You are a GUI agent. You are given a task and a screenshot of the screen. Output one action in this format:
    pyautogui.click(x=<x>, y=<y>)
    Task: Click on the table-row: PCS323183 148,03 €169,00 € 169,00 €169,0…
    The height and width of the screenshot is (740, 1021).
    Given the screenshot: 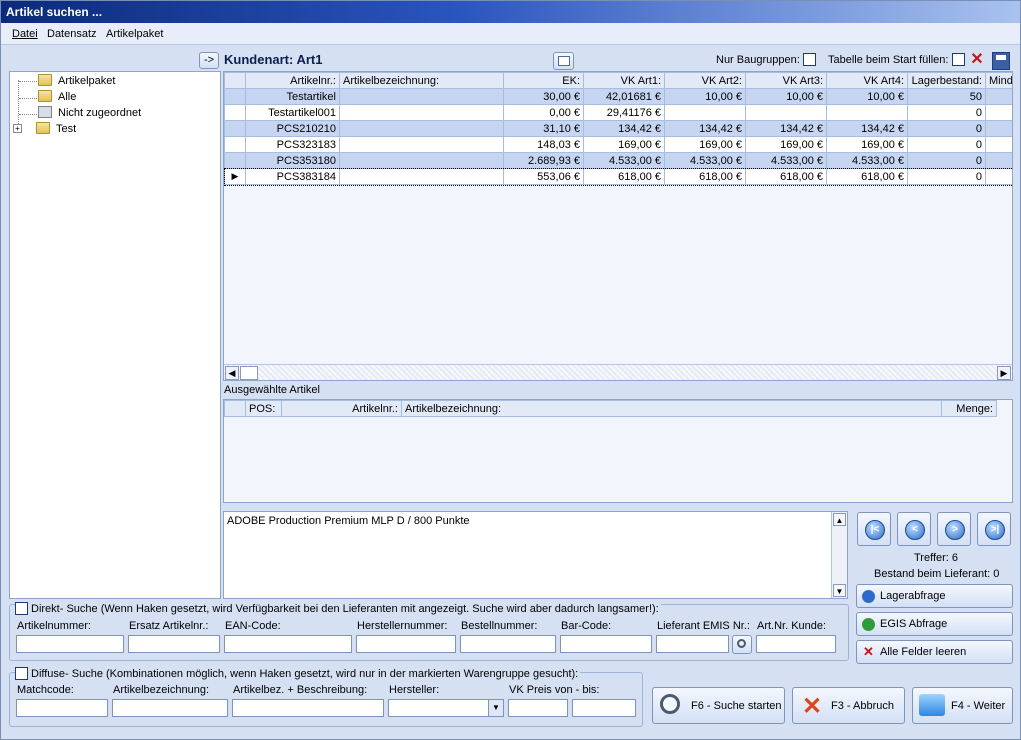 What is the action you would take?
    pyautogui.click(x=618, y=144)
    